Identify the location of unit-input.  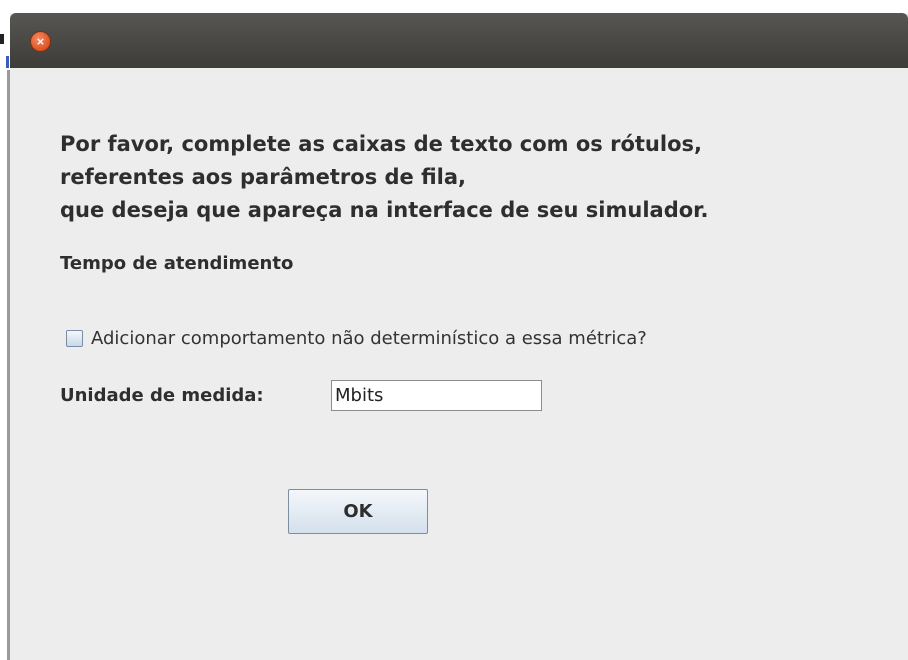
(436, 395).